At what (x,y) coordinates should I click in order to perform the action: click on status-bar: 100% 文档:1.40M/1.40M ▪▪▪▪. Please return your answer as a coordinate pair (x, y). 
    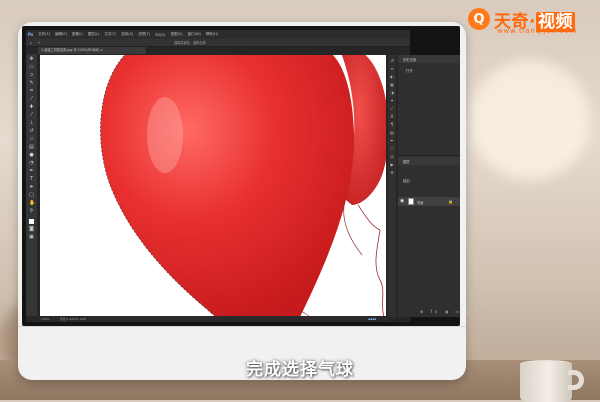
    Looking at the image, I should click on (212, 319).